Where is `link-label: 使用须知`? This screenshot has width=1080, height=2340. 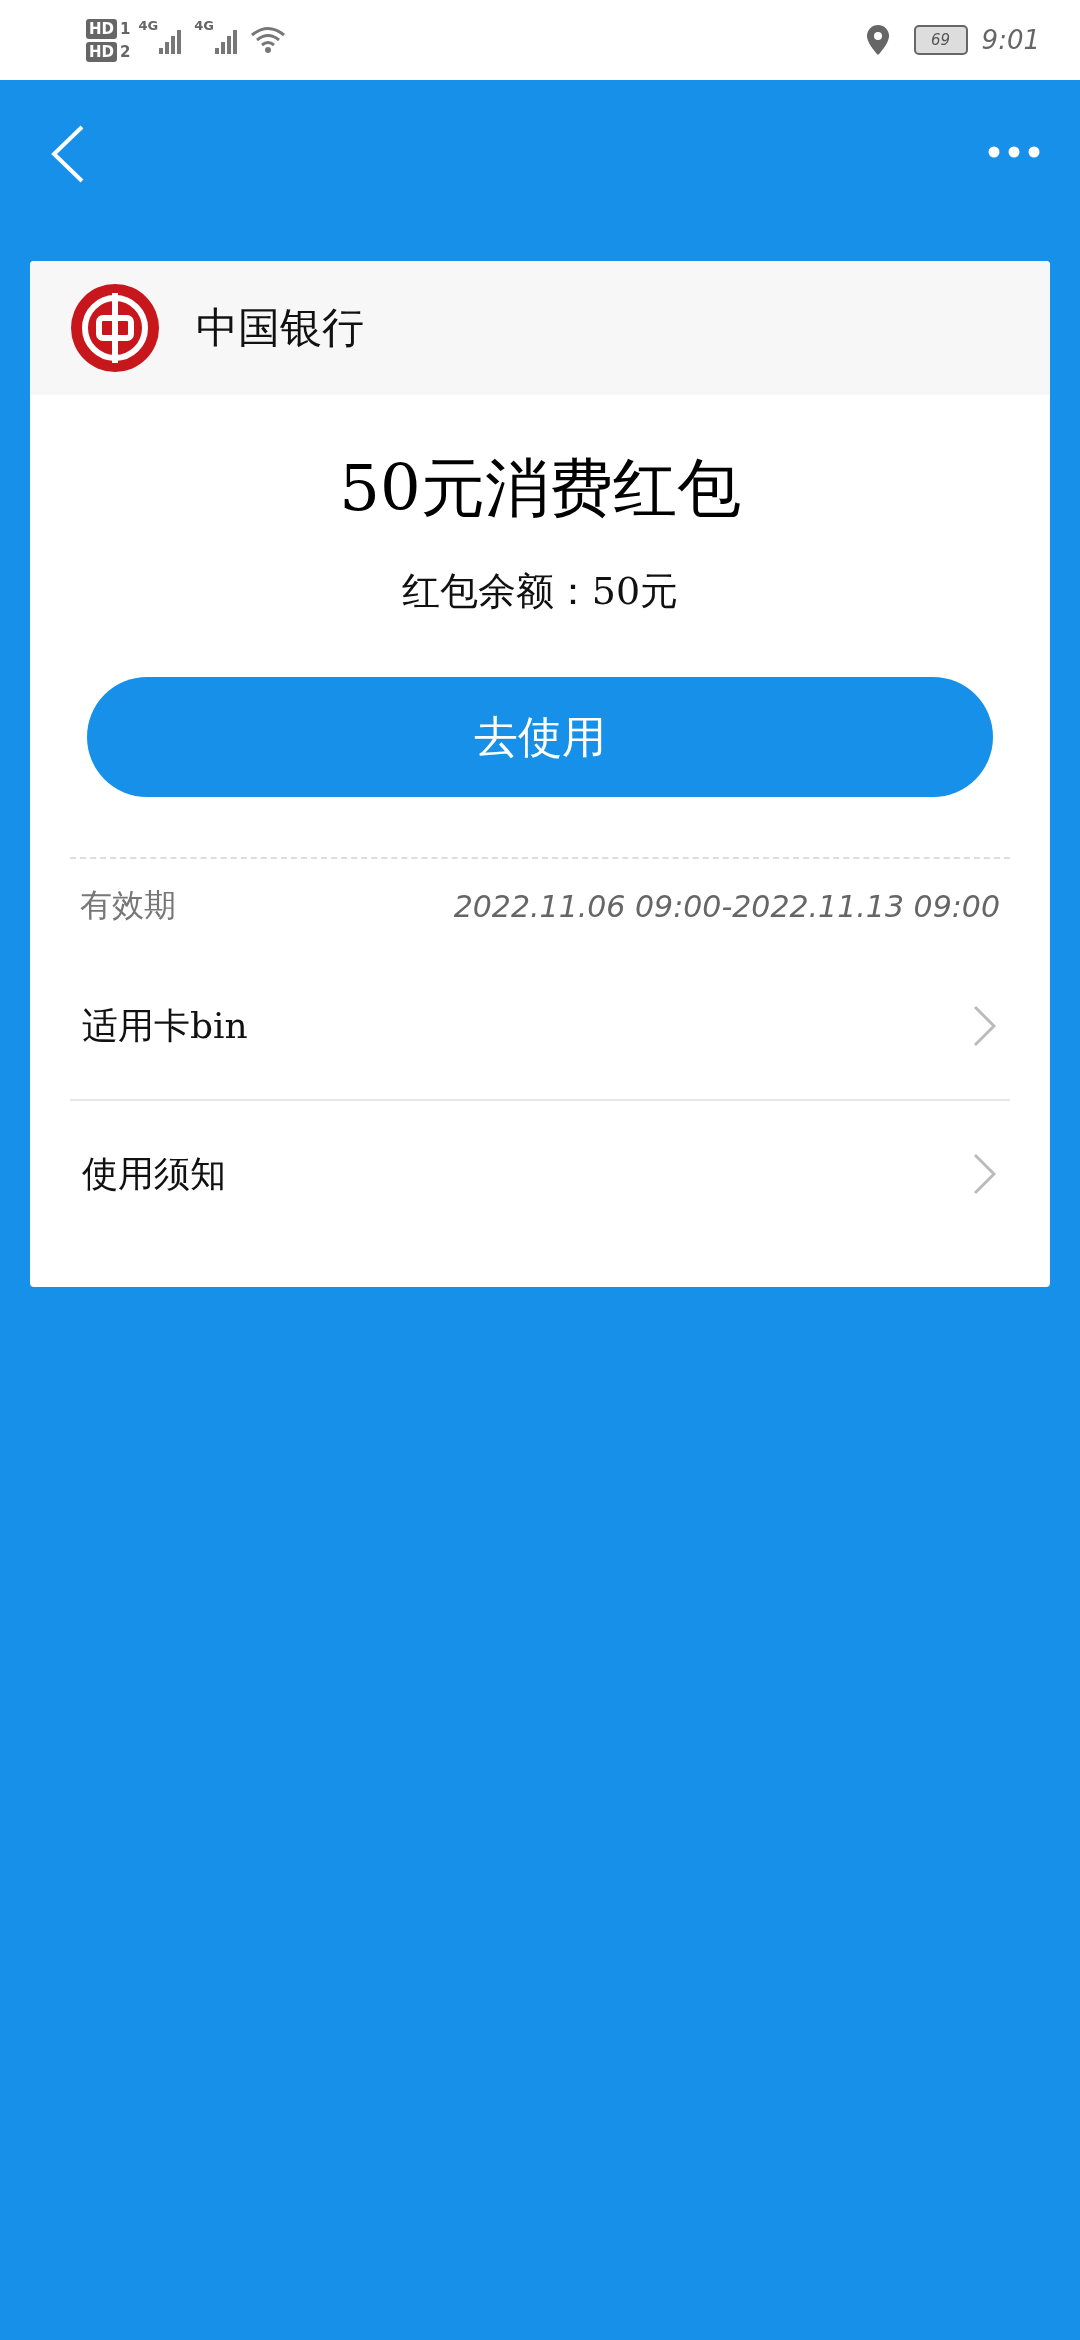 link-label: 使用须知 is located at coordinates (154, 1173).